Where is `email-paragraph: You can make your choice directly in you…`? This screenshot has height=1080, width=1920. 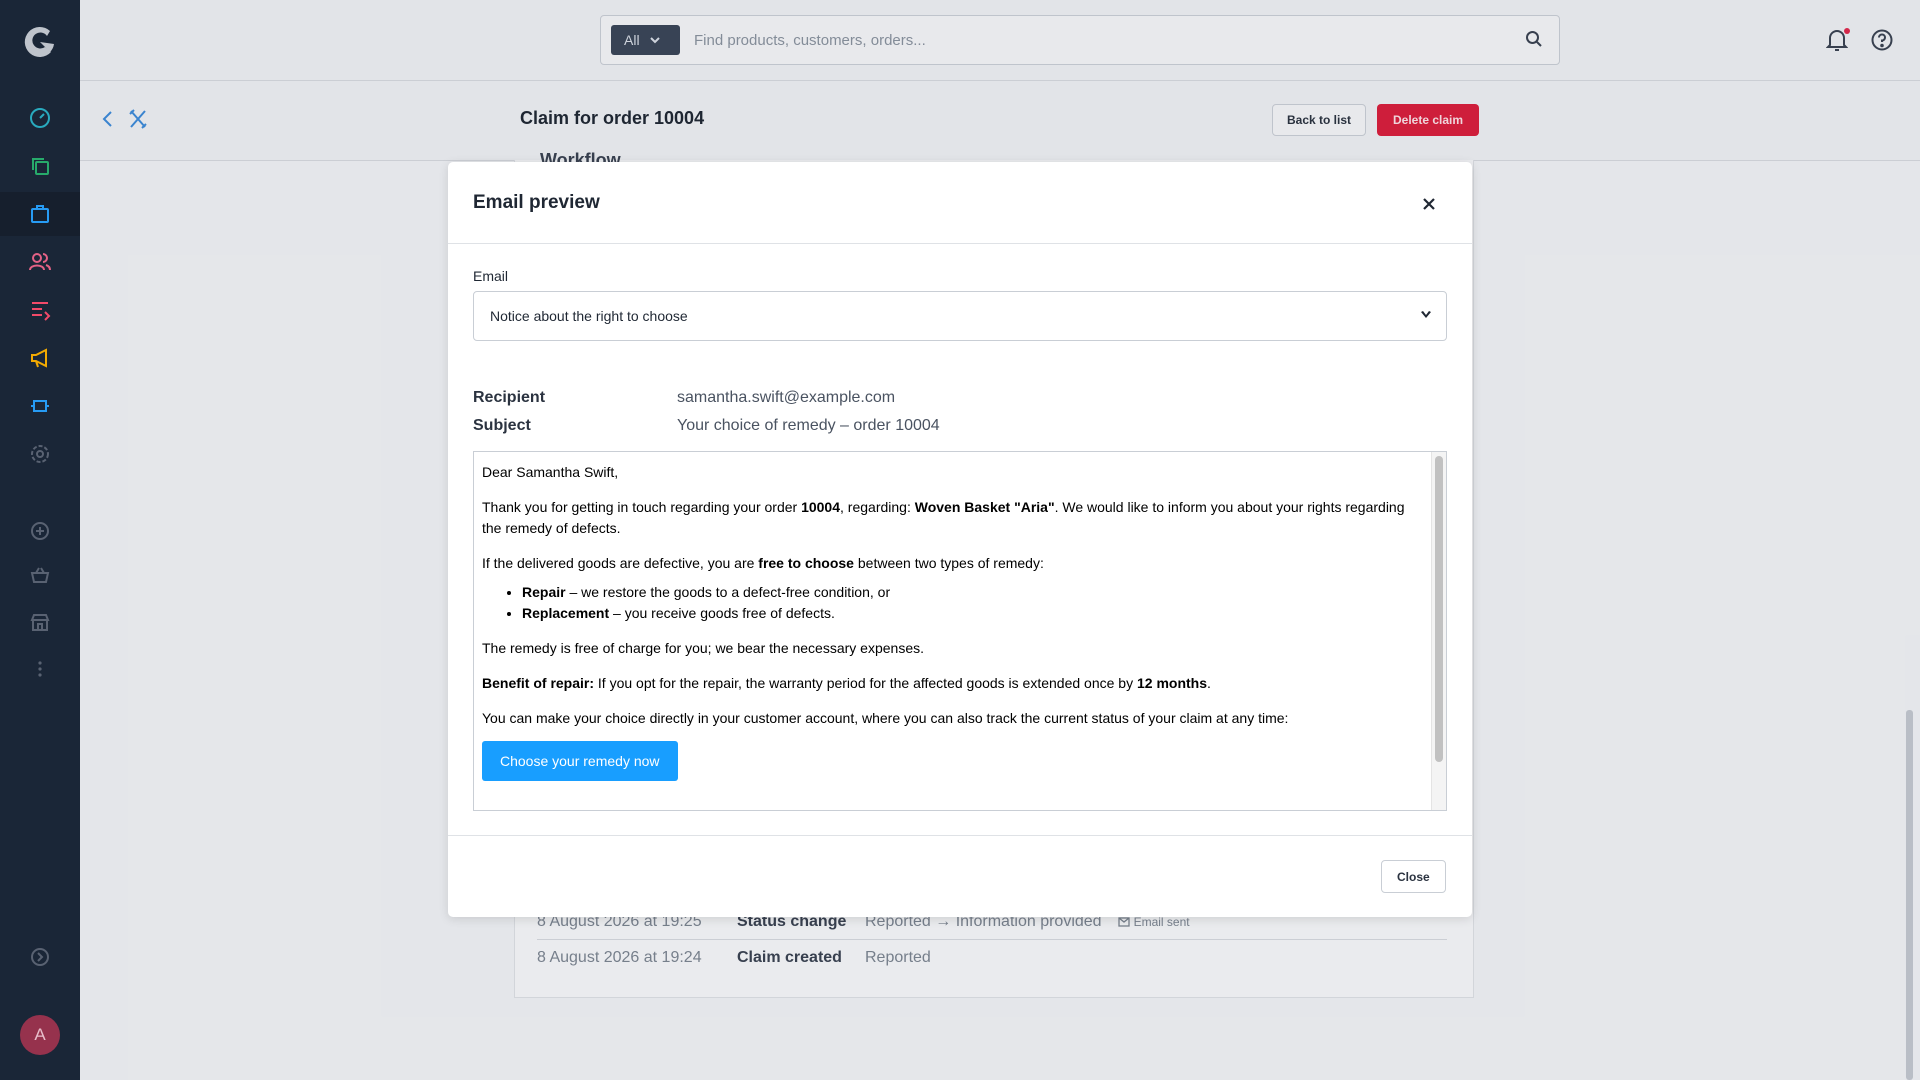 email-paragraph: You can make your choice directly in you… is located at coordinates (885, 718).